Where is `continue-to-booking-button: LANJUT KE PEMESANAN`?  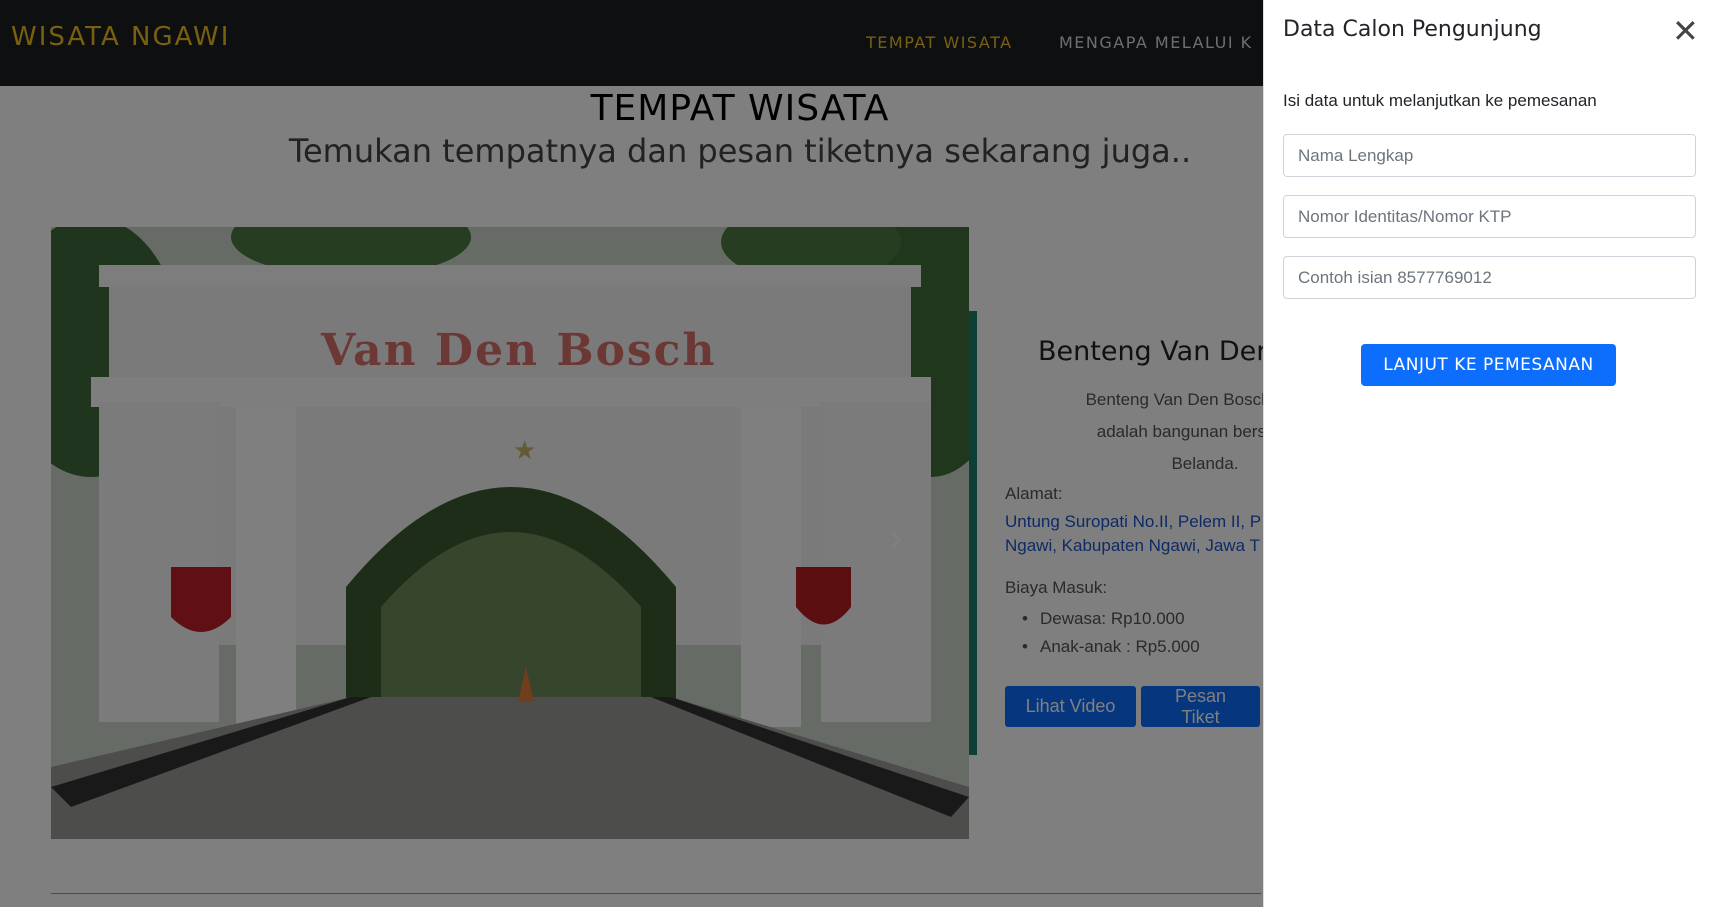 continue-to-booking-button: LANJUT KE PEMESANAN is located at coordinates (1488, 365).